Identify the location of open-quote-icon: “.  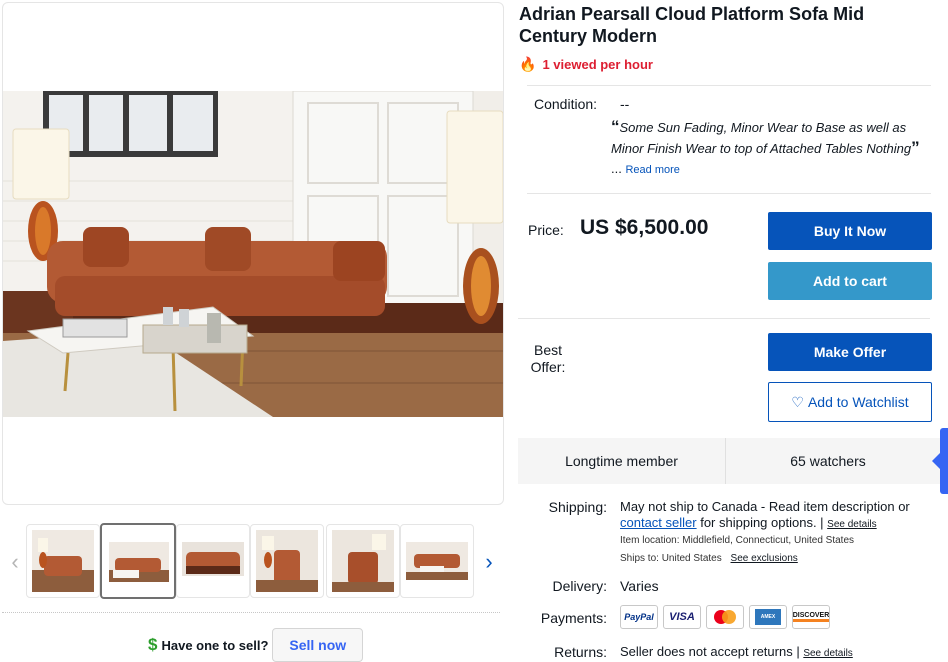
(615, 126).